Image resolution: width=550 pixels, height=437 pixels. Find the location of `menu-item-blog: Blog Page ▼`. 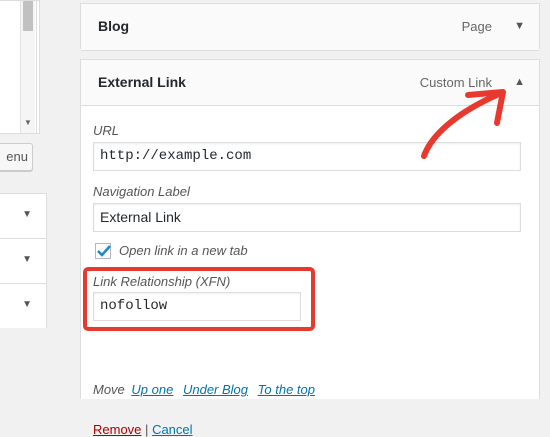

menu-item-blog: Blog Page ▼ is located at coordinates (310, 27).